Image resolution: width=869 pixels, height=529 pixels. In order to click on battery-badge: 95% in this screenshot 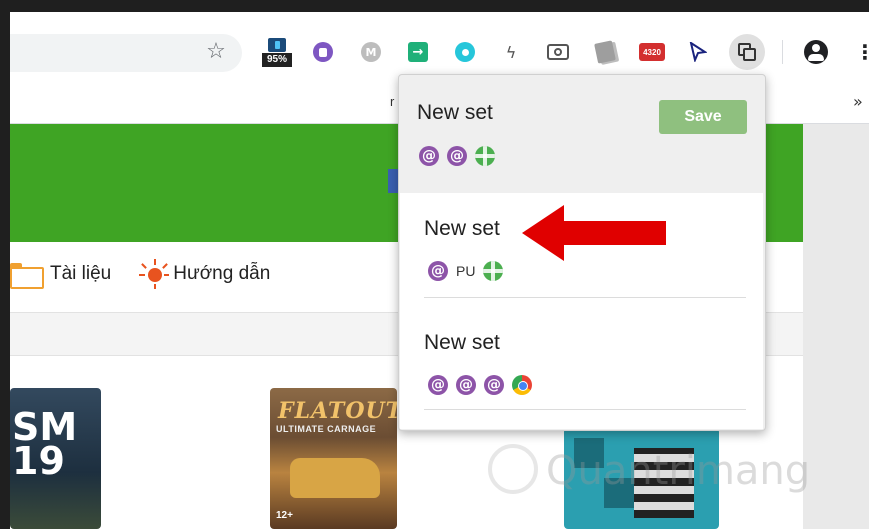, I will do `click(277, 60)`.